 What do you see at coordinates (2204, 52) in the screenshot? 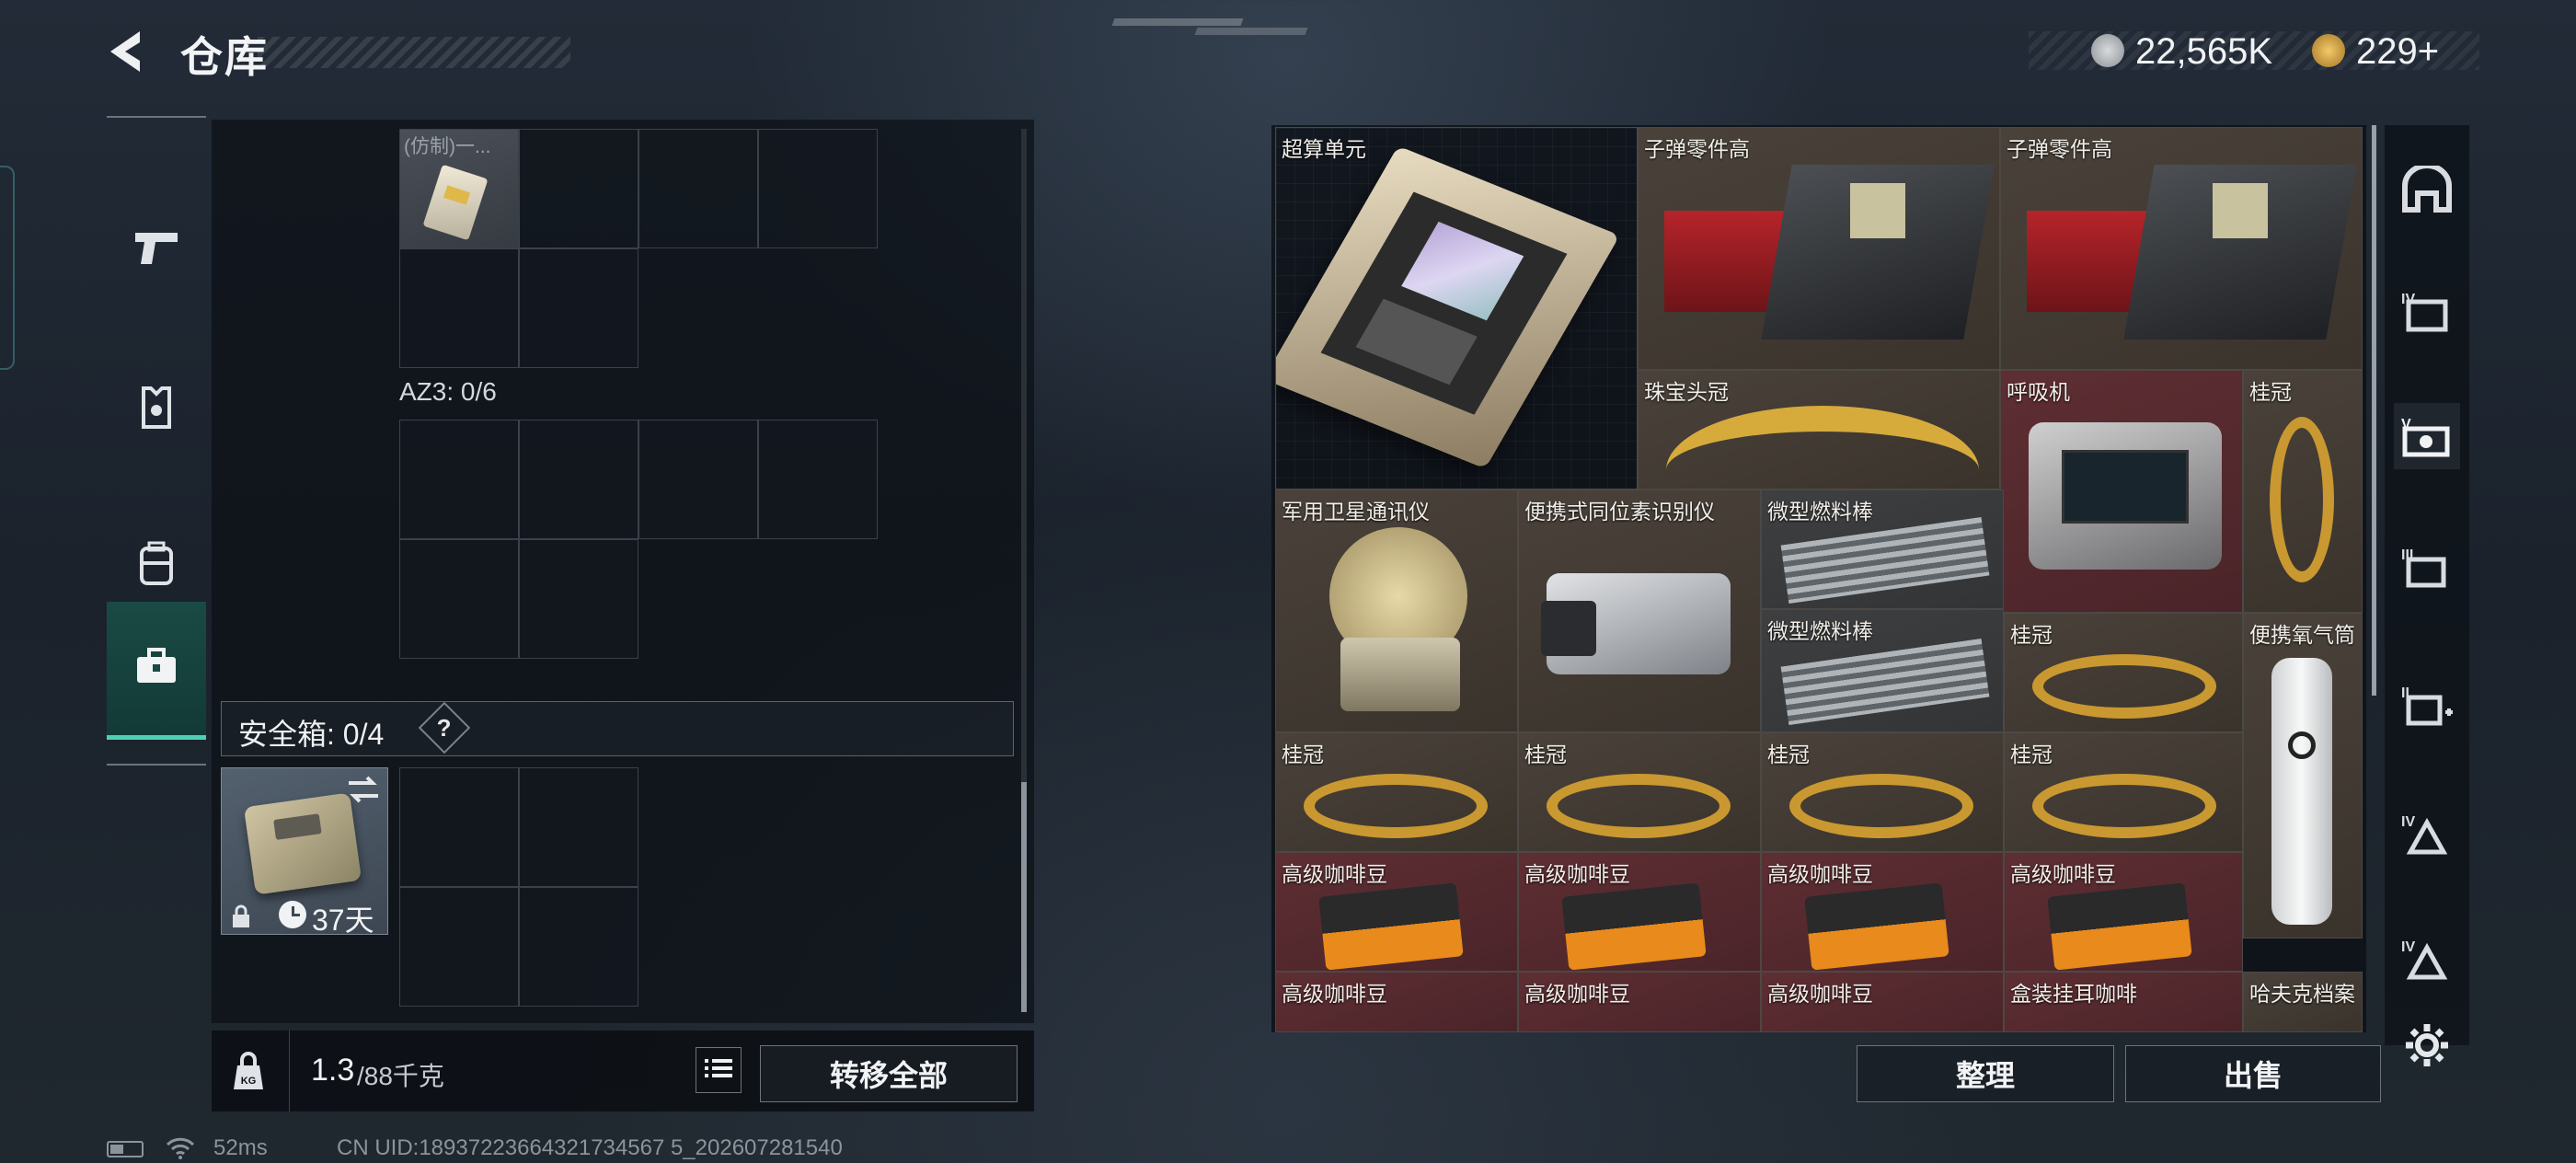
I see `silver-currency-value: 22,565K` at bounding box center [2204, 52].